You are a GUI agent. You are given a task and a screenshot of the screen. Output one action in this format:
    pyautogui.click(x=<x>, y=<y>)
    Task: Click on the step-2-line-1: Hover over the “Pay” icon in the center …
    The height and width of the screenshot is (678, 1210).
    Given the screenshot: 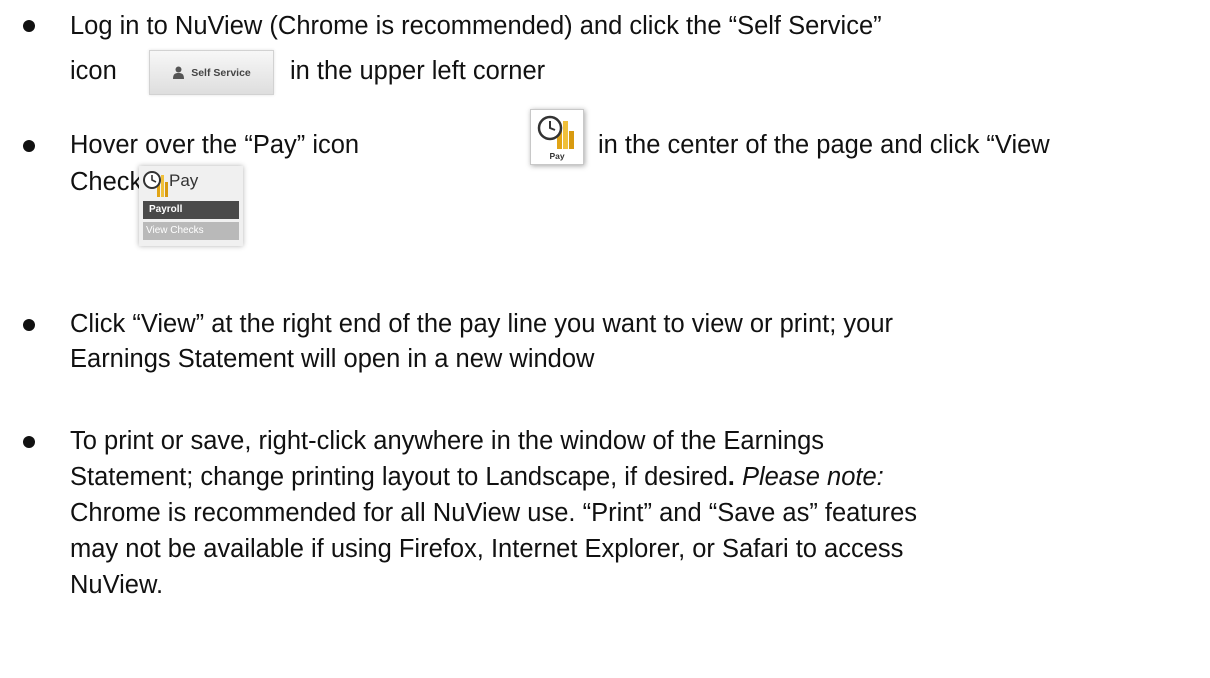 What is the action you would take?
    pyautogui.click(x=560, y=145)
    